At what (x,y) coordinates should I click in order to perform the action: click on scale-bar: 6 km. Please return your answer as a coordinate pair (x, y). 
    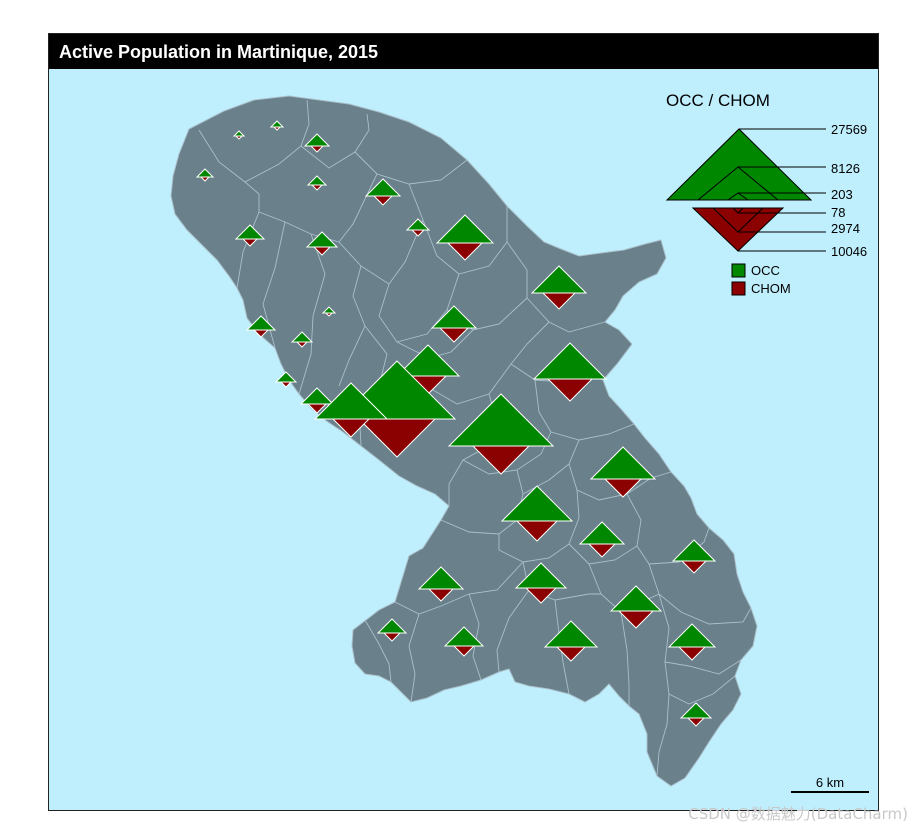
    Looking at the image, I should click on (830, 784).